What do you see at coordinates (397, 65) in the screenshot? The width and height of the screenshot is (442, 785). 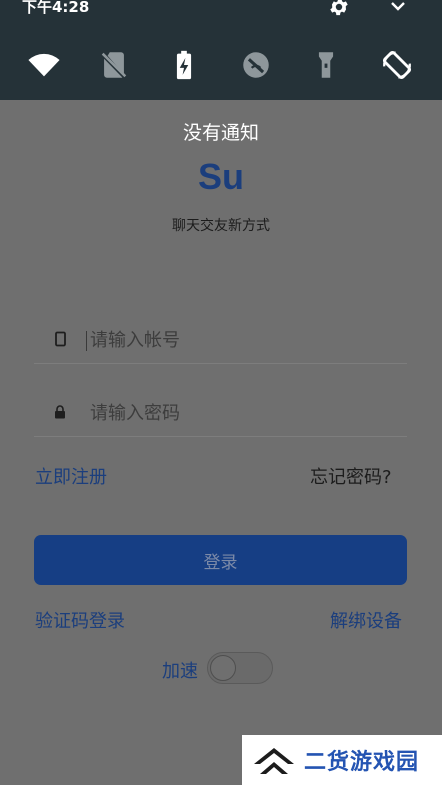 I see `auto-rotate-icon` at bounding box center [397, 65].